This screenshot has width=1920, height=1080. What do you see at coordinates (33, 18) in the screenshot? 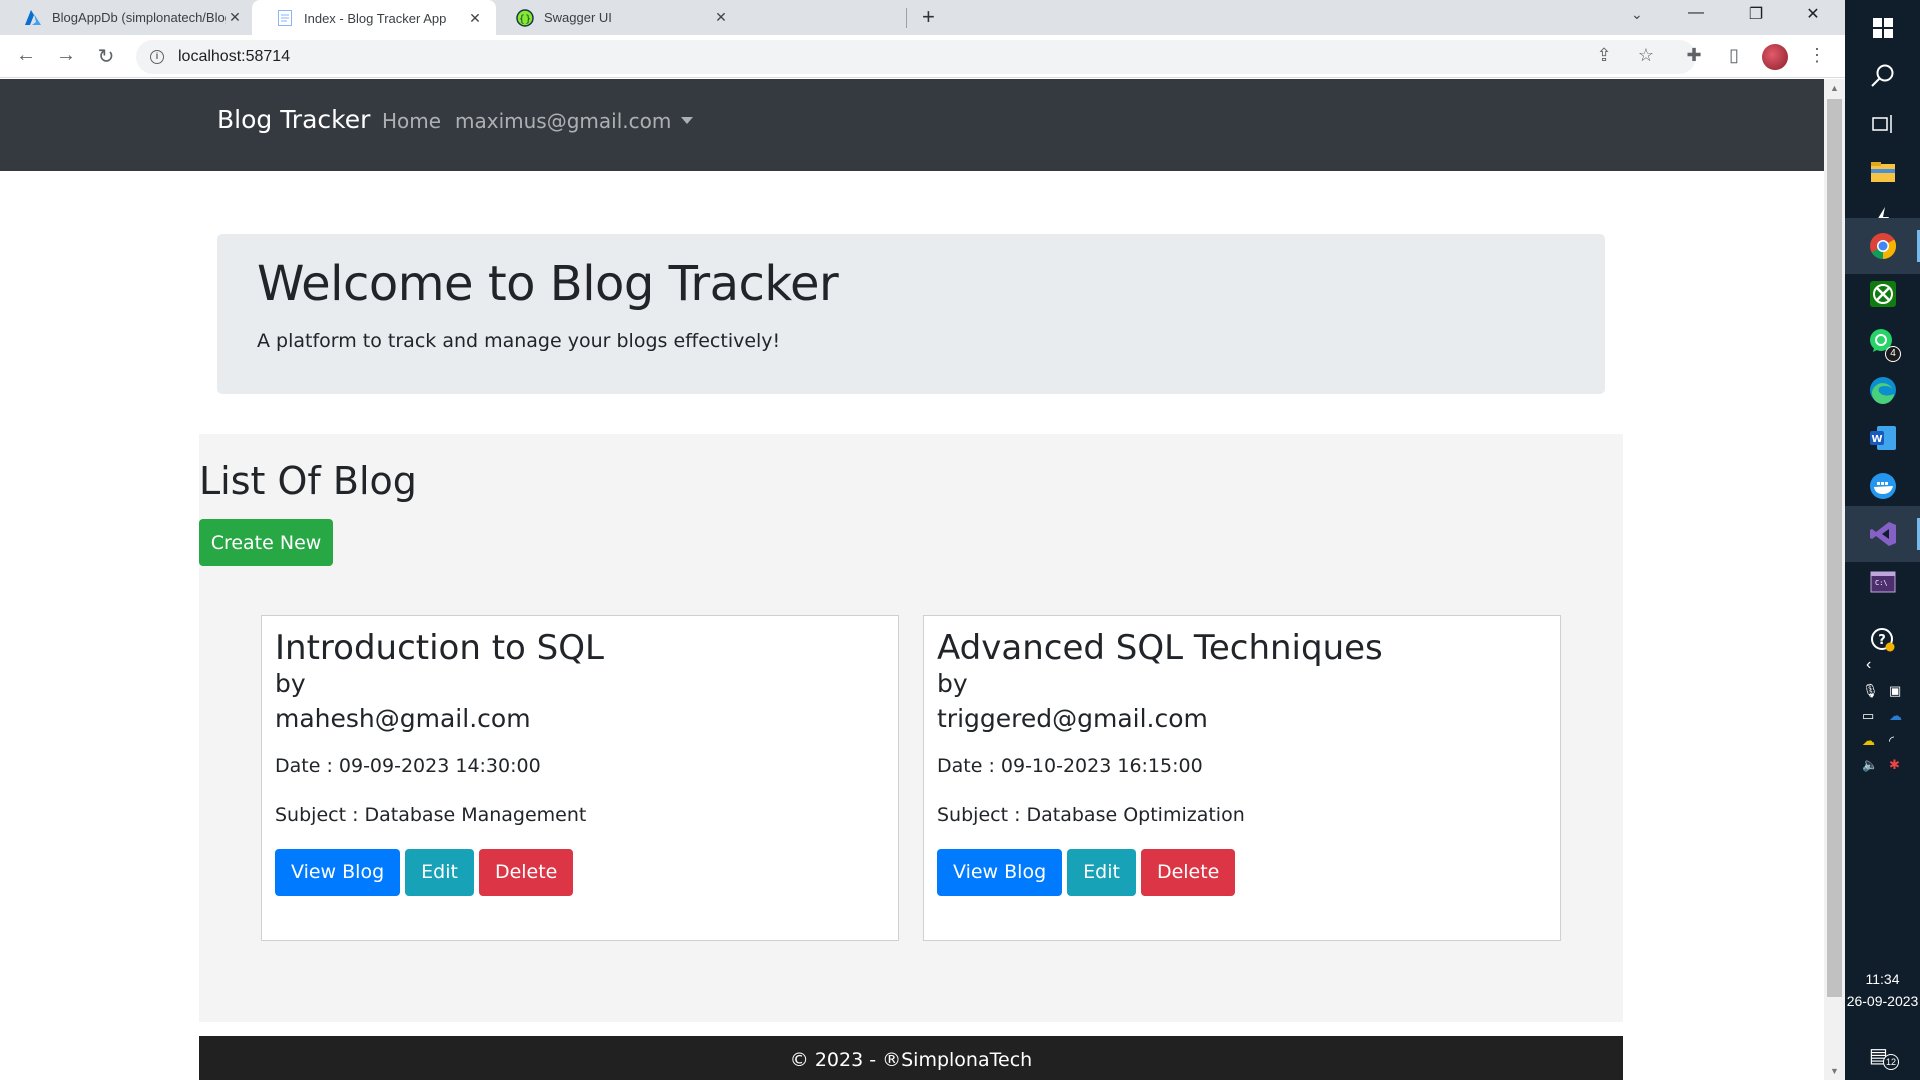
I see `azure-icon` at bounding box center [33, 18].